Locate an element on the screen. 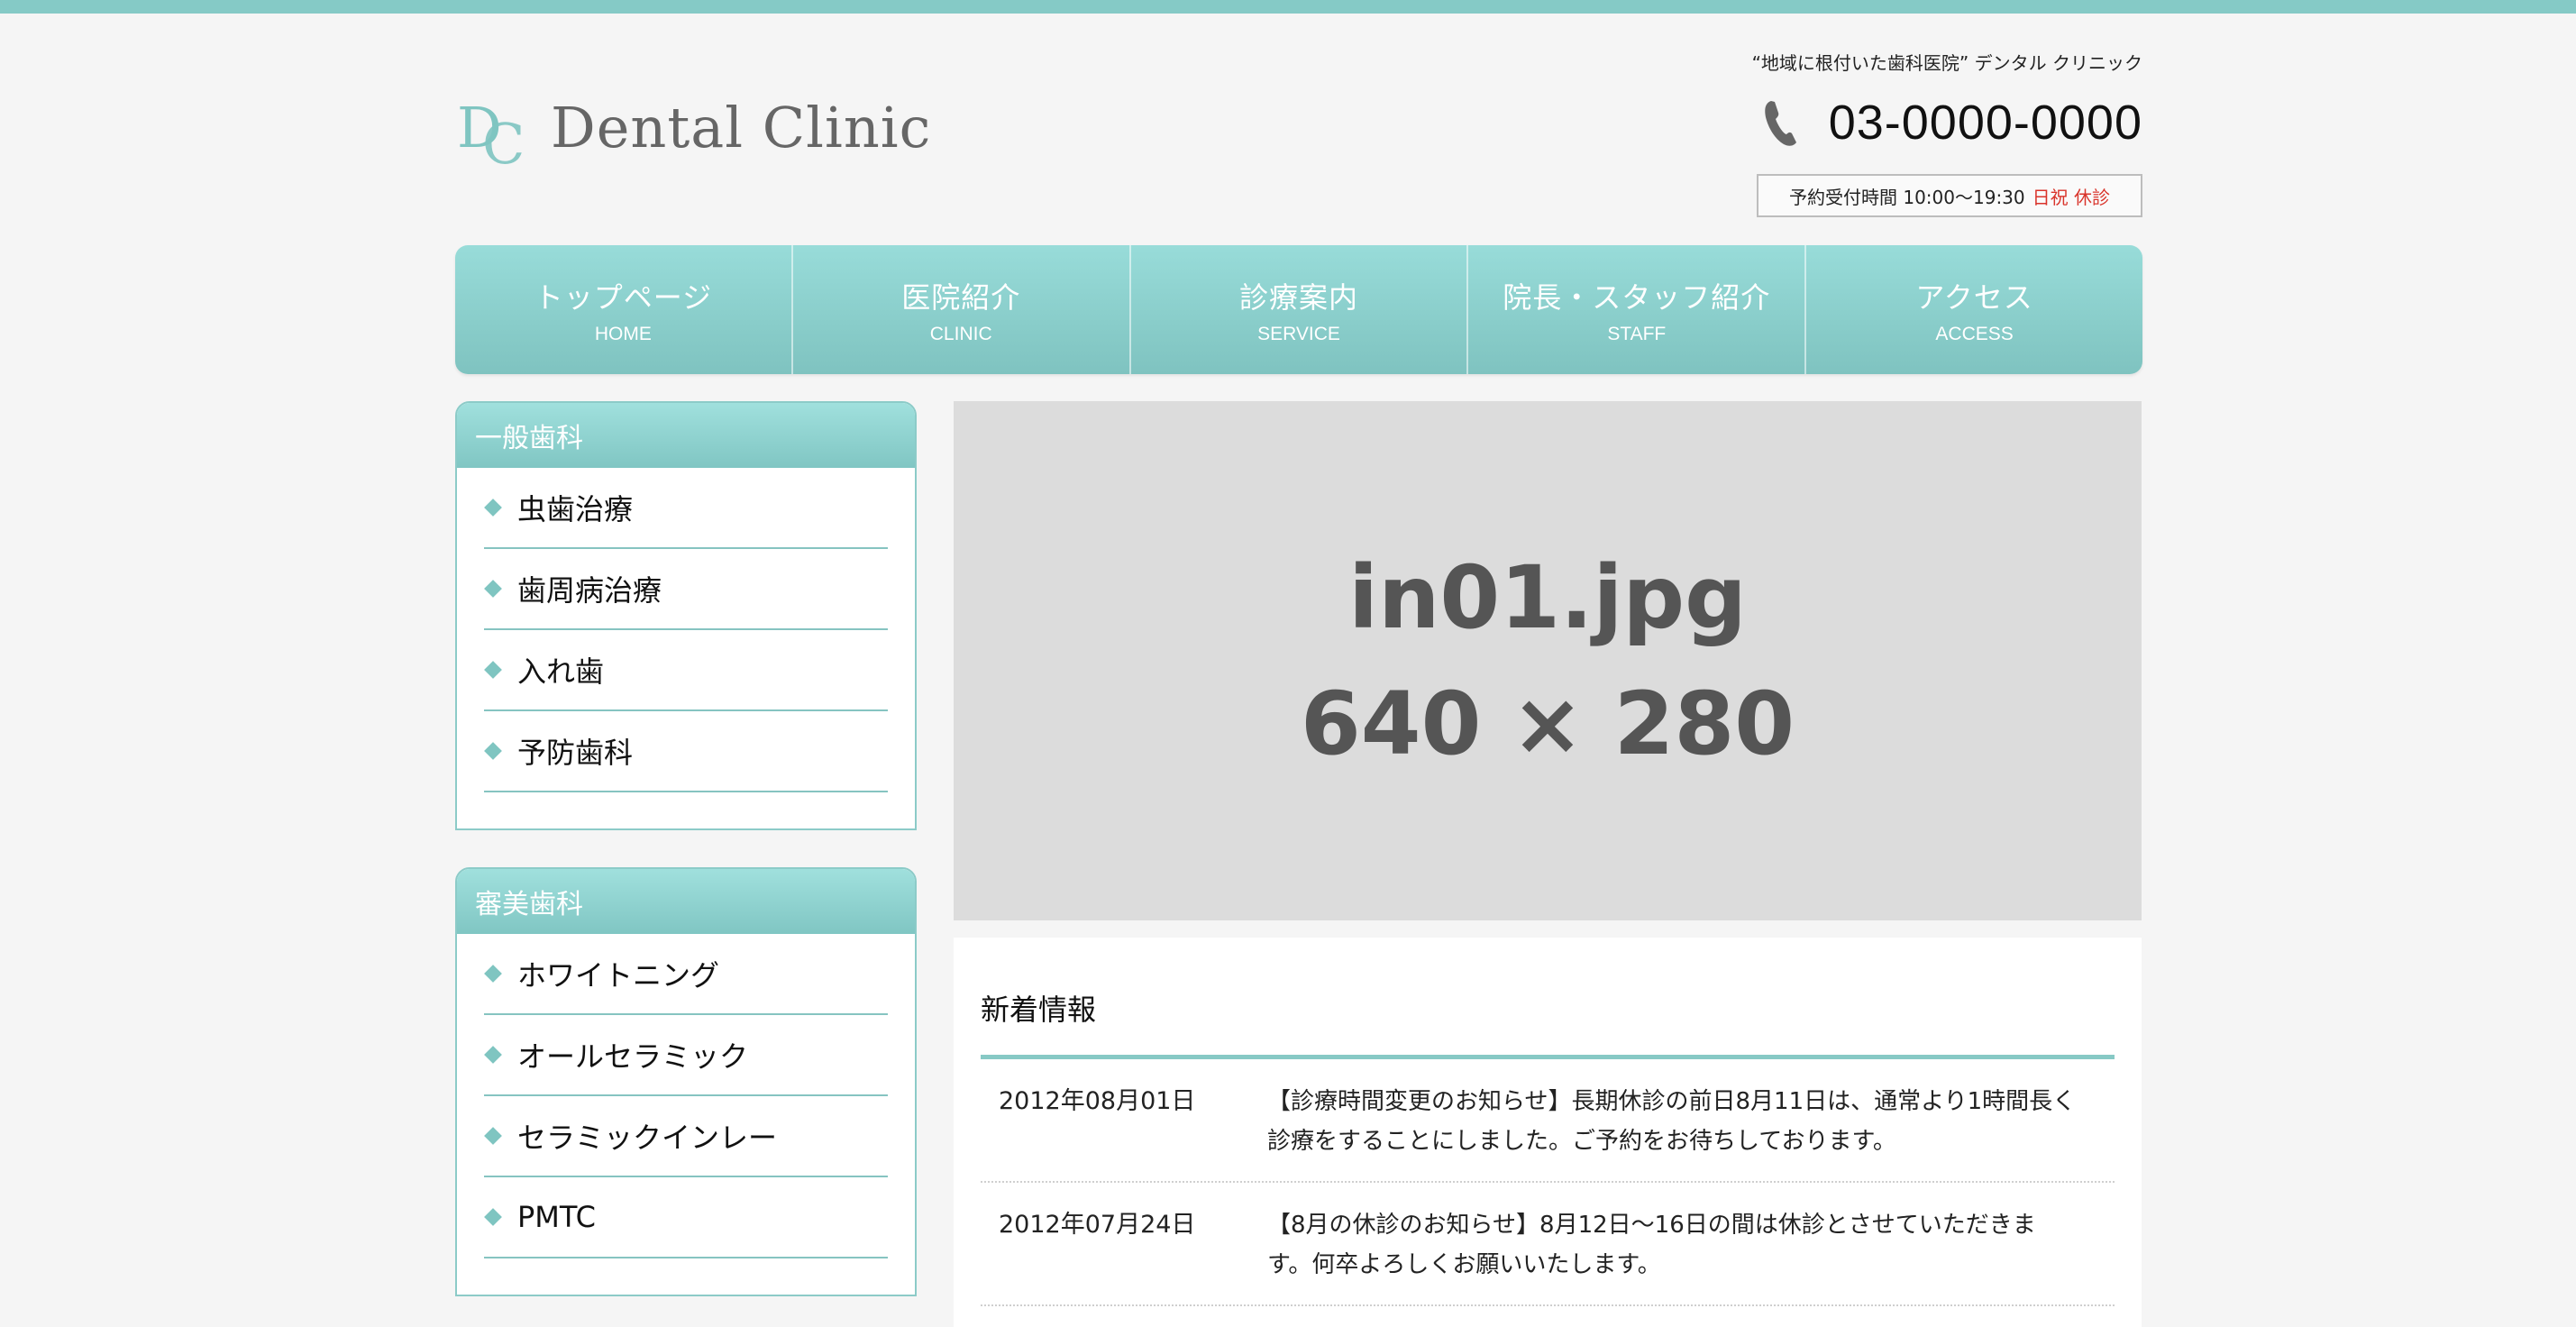 The width and height of the screenshot is (2576, 1327). sidebar-cosmetic-dentistry: 審美歯科 ホワイトニング オールセラミック セラミックインレー PMTC is located at coordinates (686, 1081).